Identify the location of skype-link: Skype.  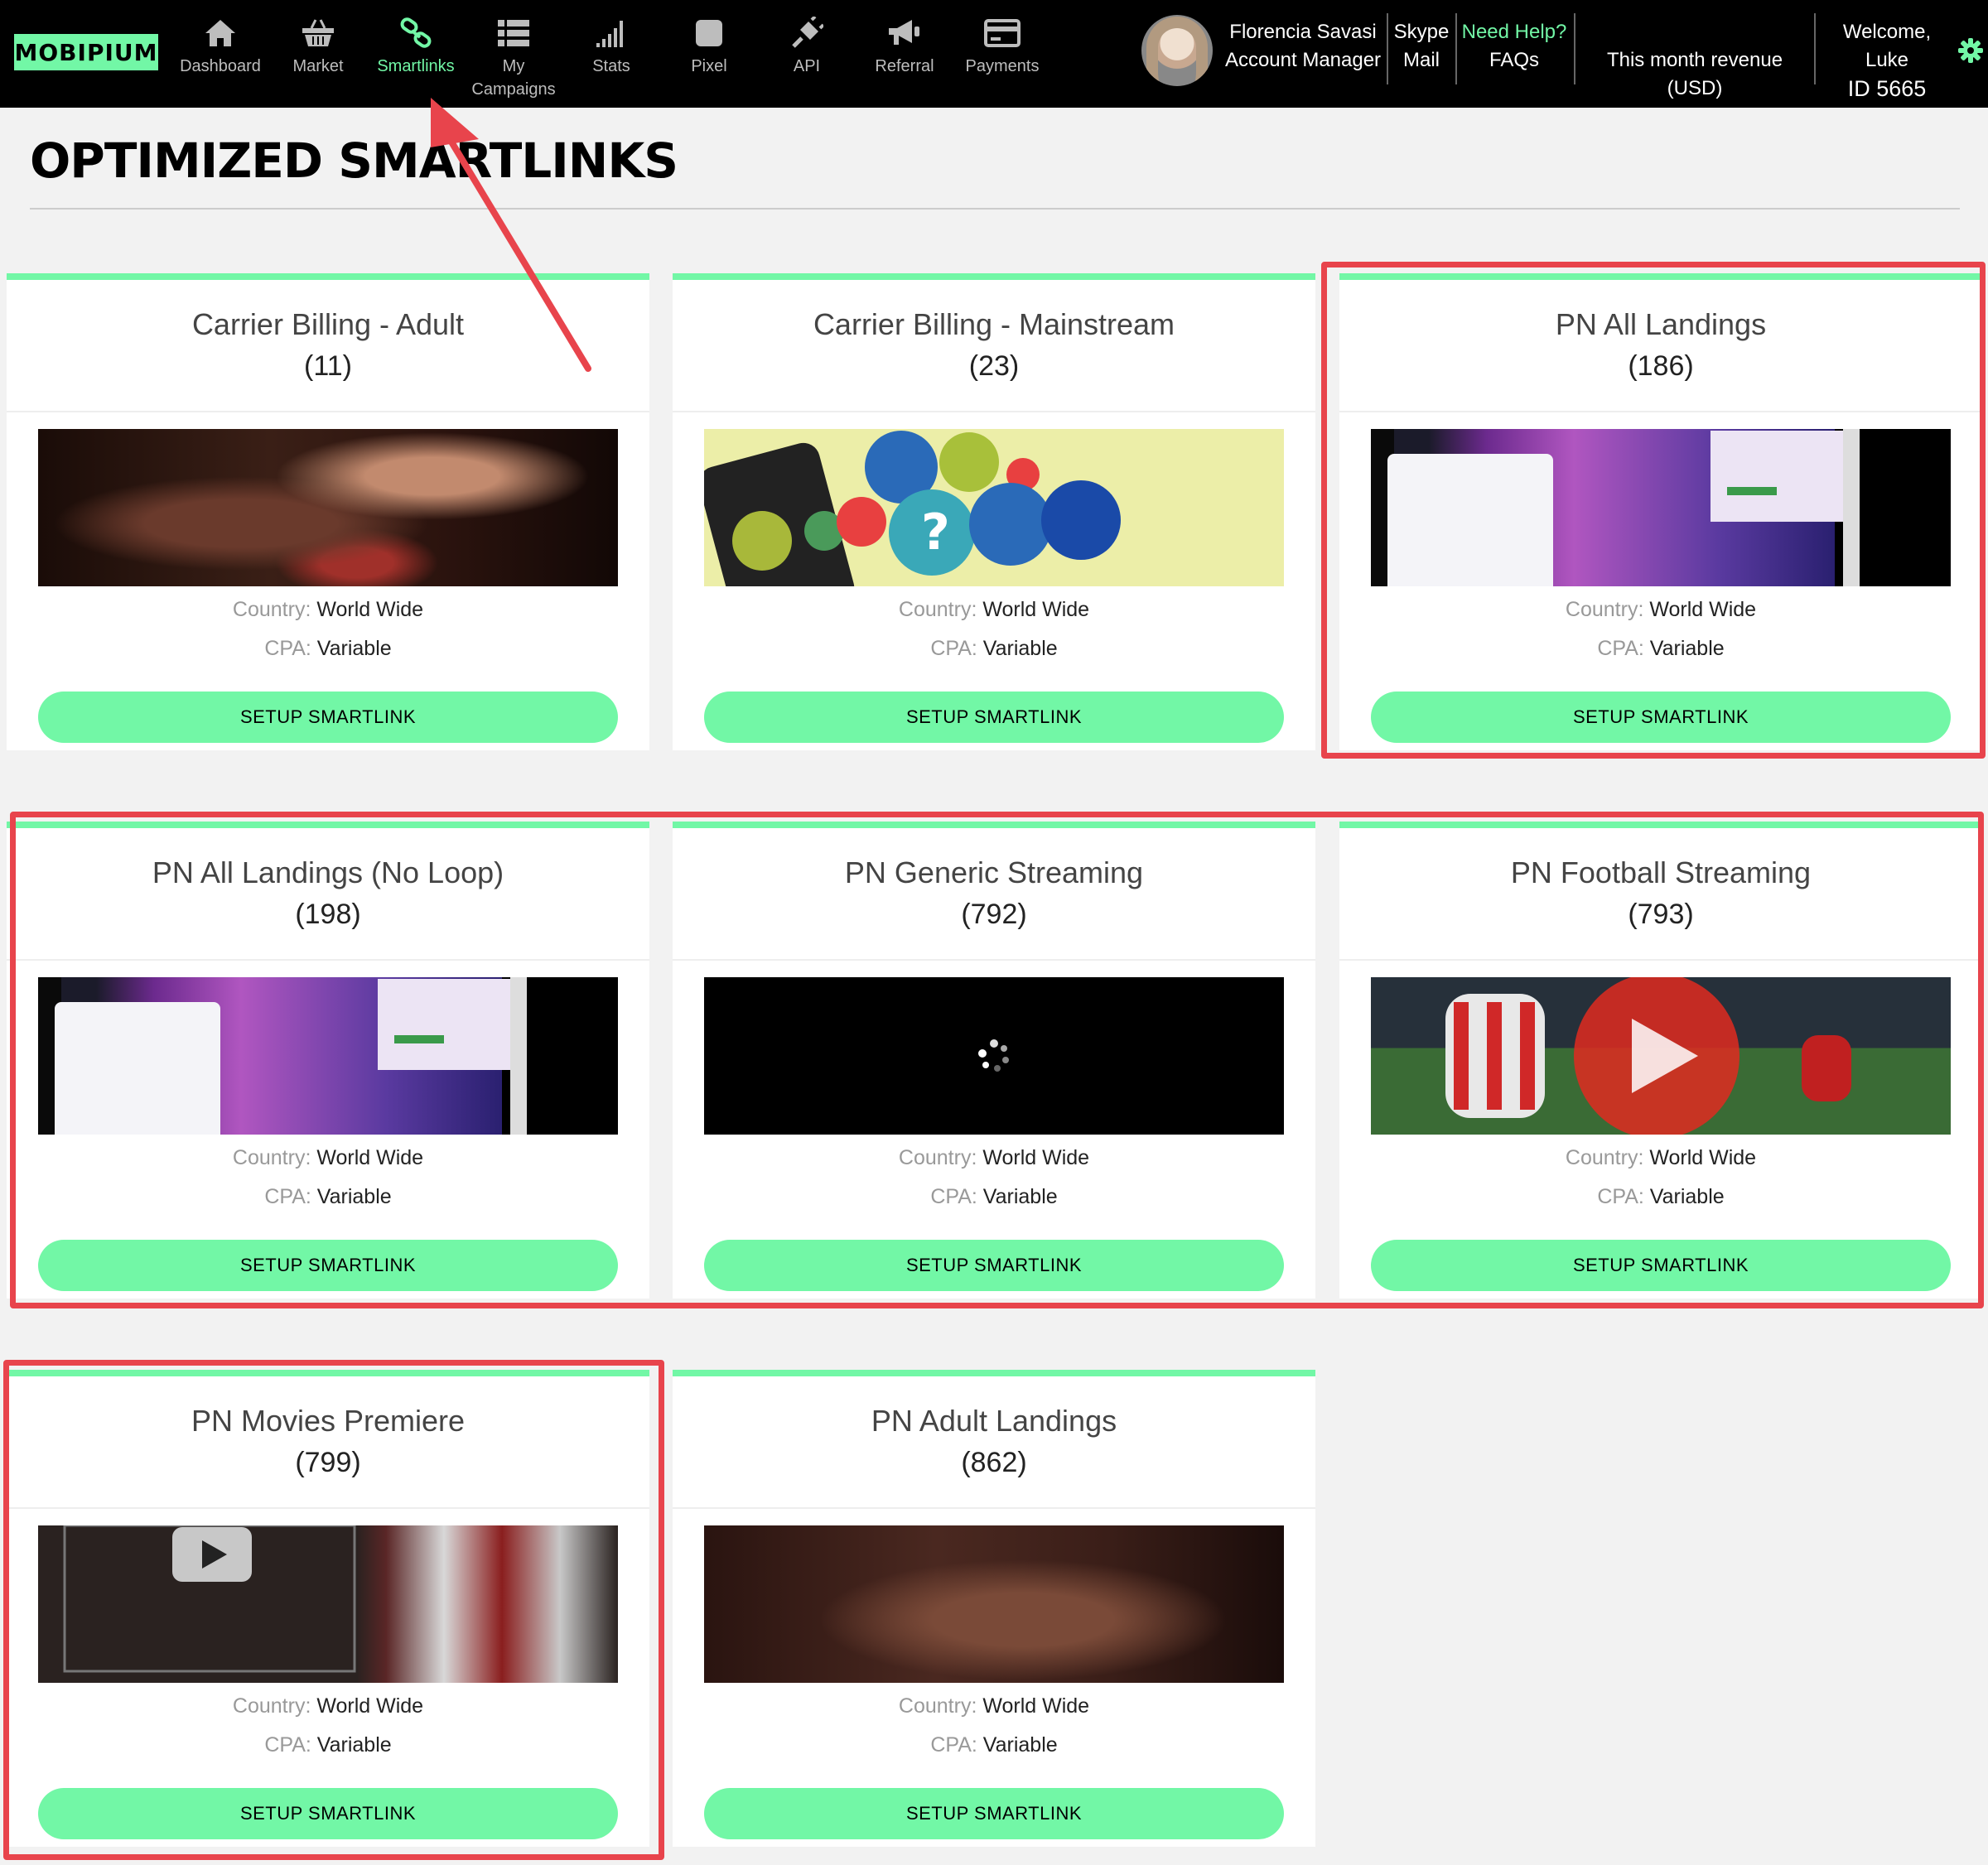
(1421, 32).